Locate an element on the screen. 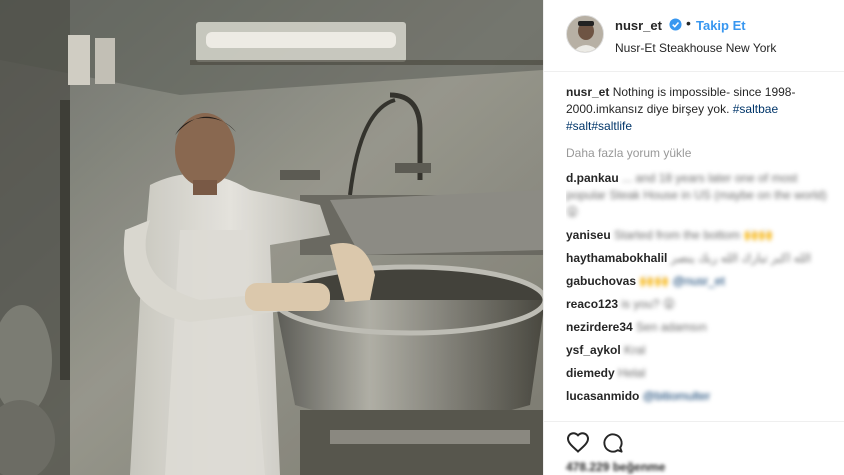  comment-text: @bitiomulter is located at coordinates (676, 396).